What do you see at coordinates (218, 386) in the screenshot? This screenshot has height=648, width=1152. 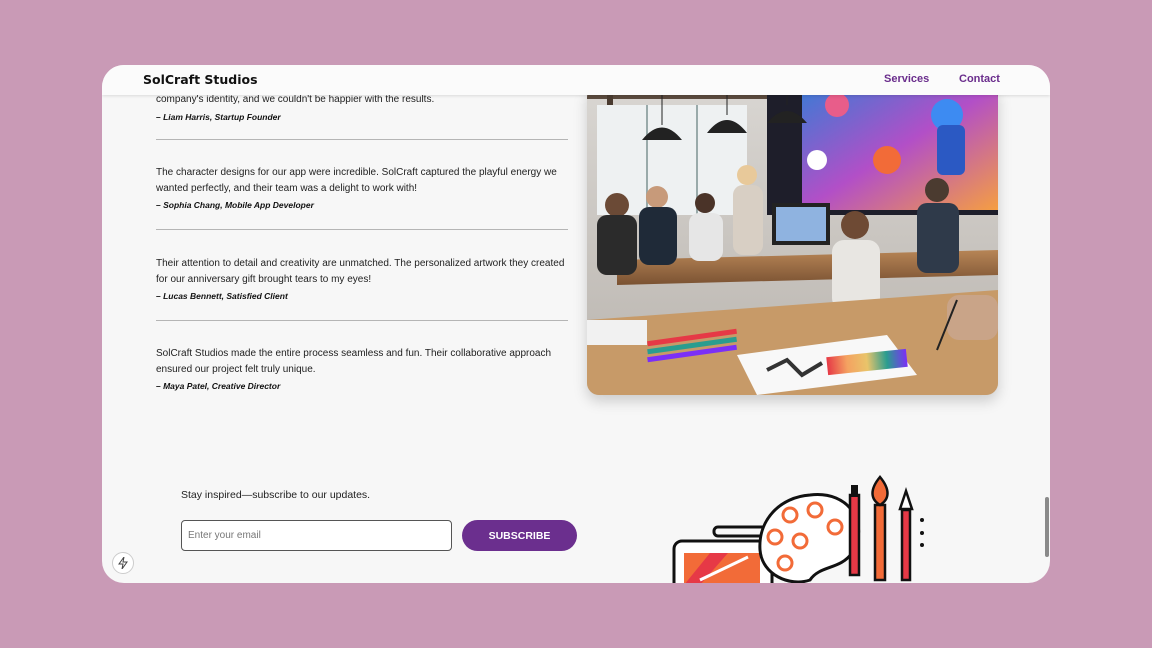 I see `testimonial-author: – Maya Patel, Creative Director` at bounding box center [218, 386].